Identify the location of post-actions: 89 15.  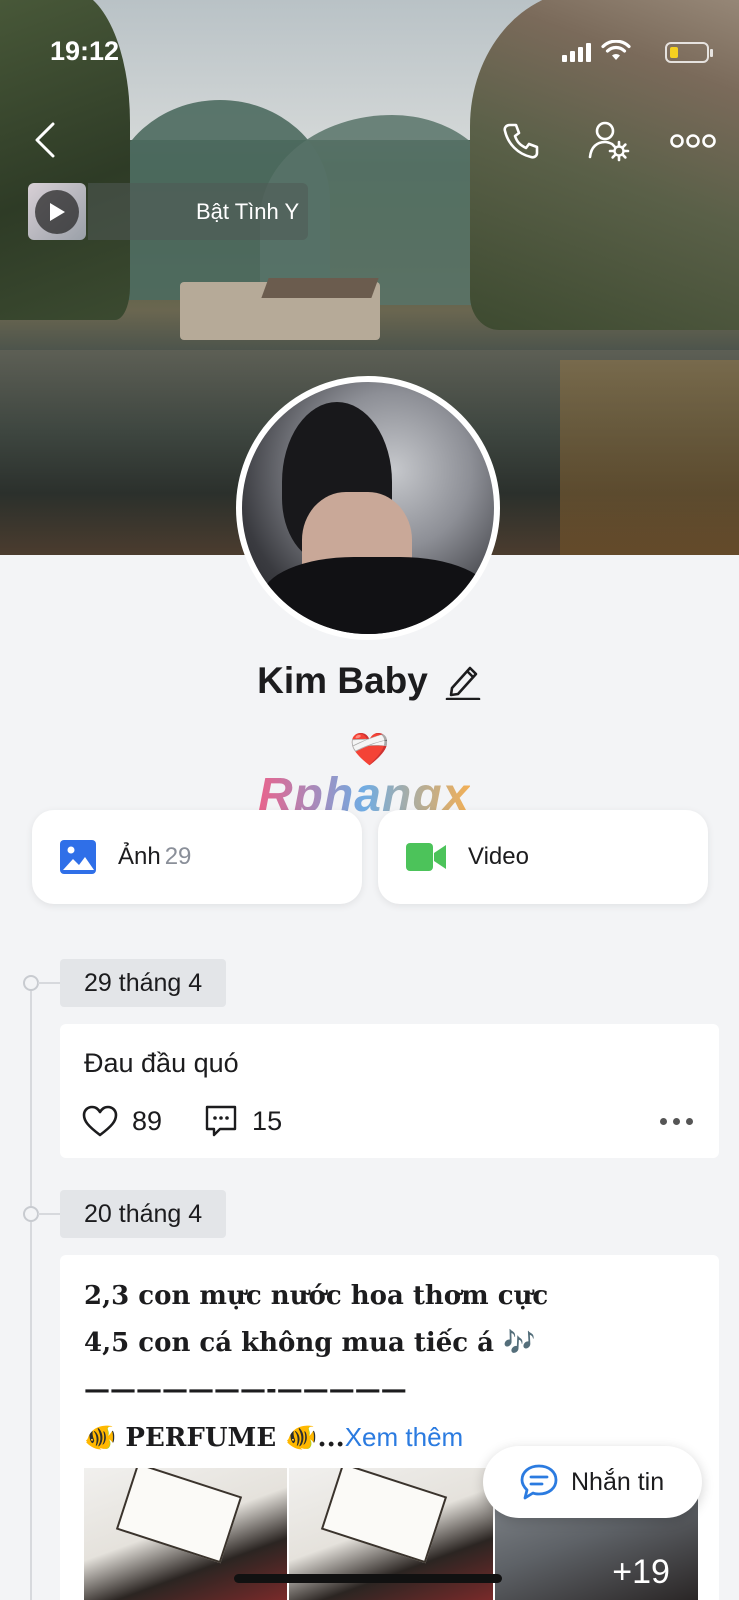
(182, 1121).